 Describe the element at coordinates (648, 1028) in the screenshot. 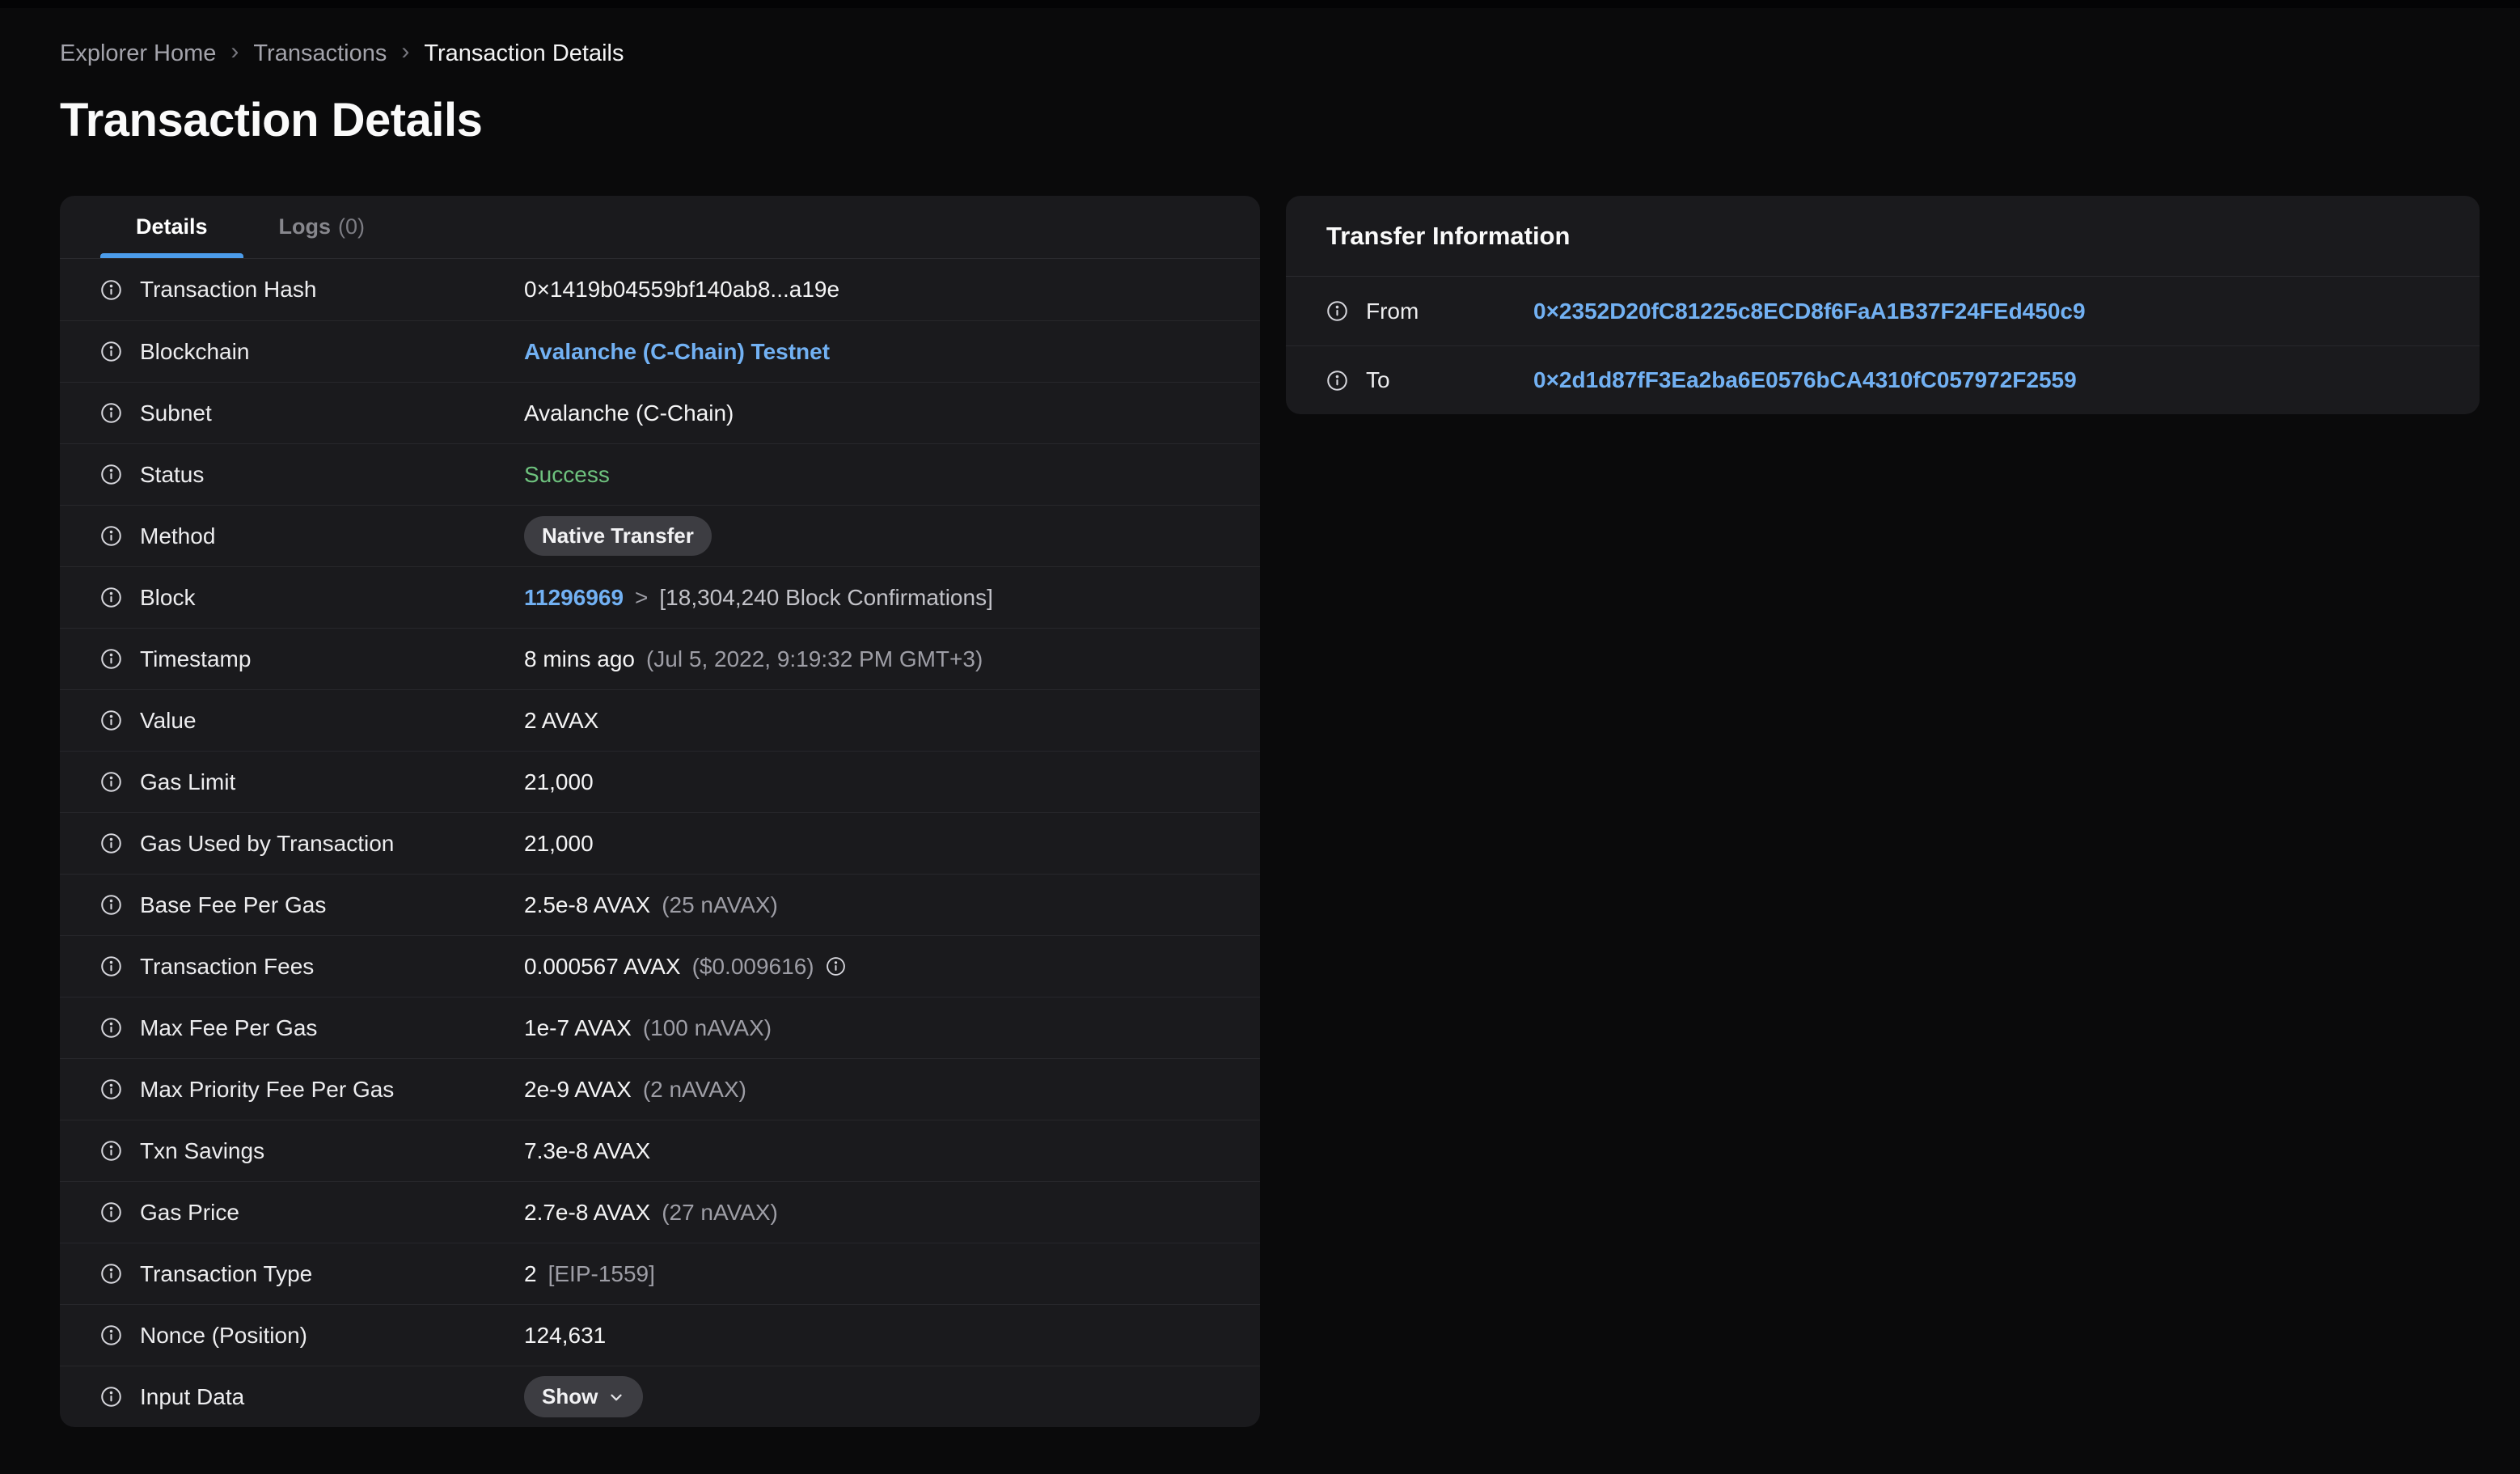

I see `row-value-area: 1e-7 AVAX (100 nAVAX)` at that location.